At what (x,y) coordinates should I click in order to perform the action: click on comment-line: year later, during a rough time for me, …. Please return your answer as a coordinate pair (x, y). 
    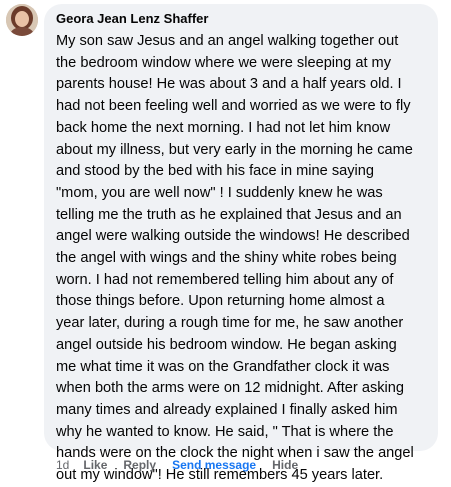
    Looking at the image, I should click on (230, 323).